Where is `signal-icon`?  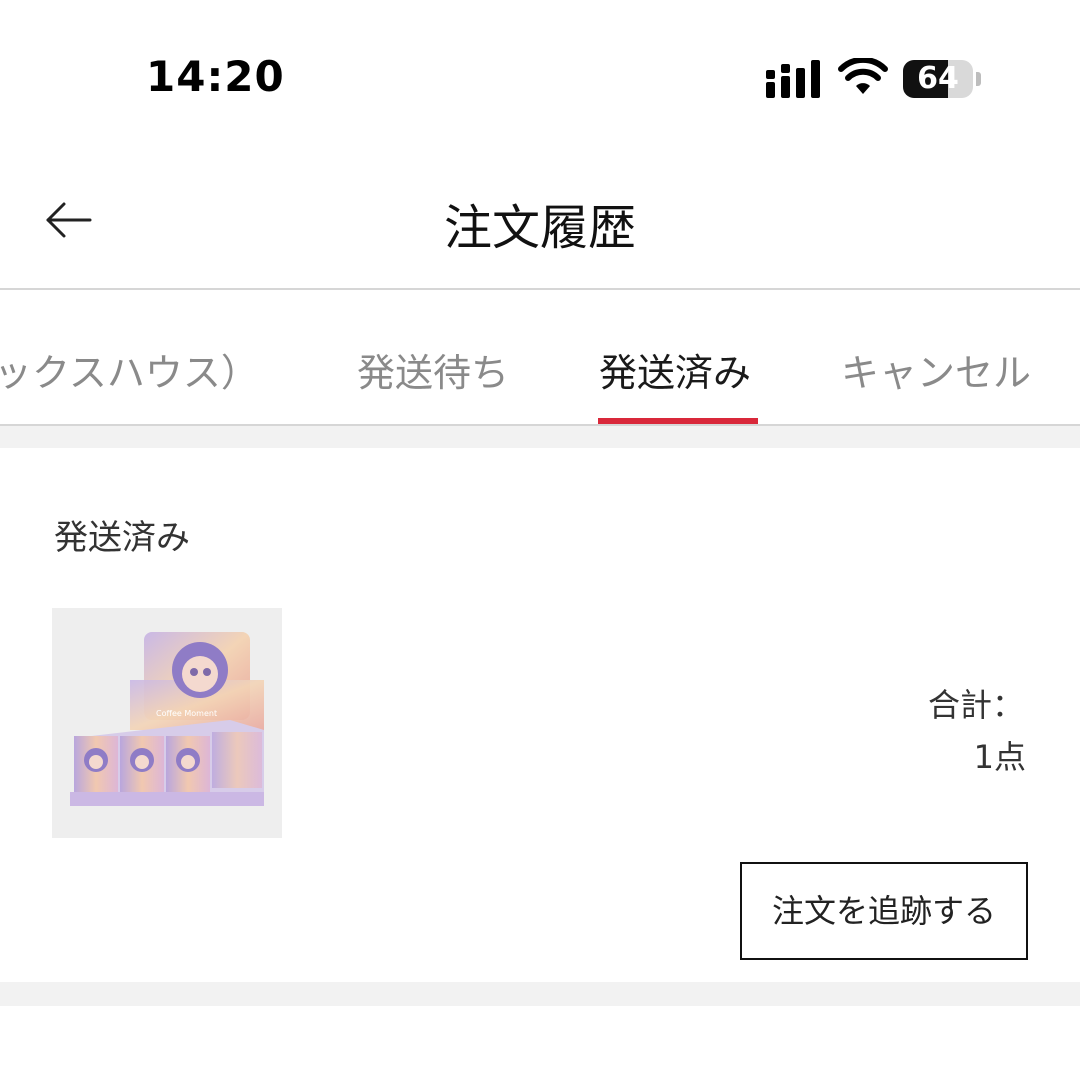
signal-icon is located at coordinates (793, 79).